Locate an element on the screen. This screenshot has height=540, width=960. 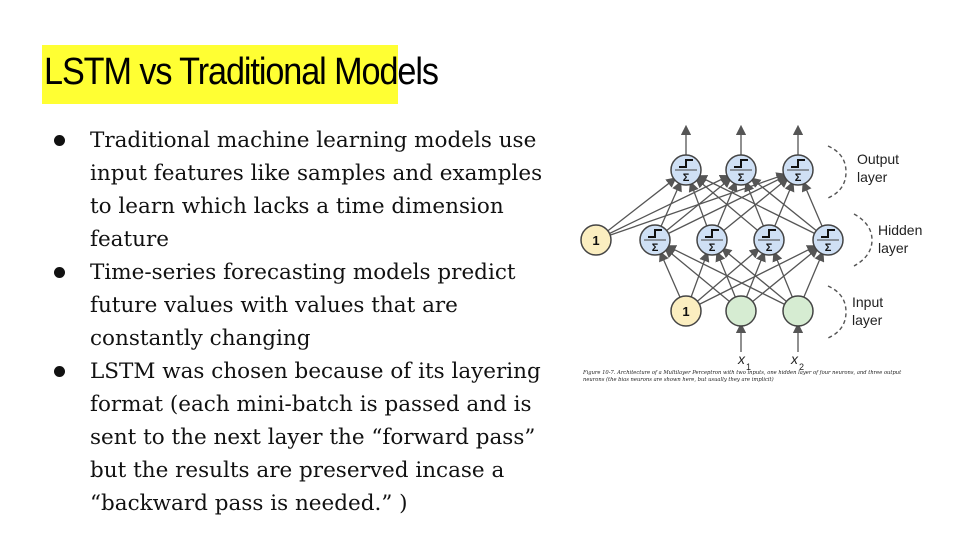
input-bias-neuron: 1 is located at coordinates (686, 311).